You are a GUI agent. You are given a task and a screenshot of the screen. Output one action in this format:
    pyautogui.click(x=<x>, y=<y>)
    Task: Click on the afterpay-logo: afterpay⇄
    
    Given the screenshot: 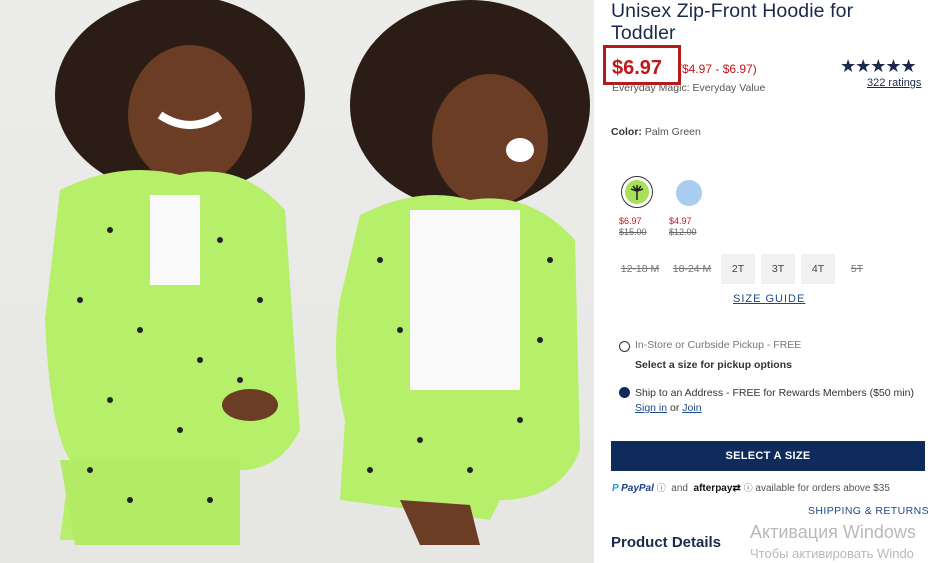 What is the action you would take?
    pyautogui.click(x=717, y=488)
    